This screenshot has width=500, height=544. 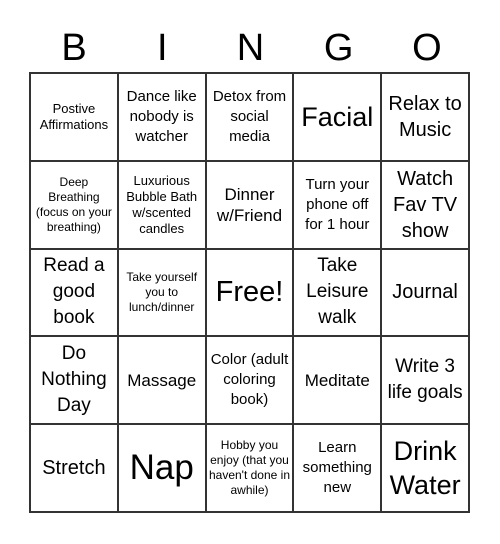 I want to click on bingo-header: B I N G O, so click(x=250, y=48).